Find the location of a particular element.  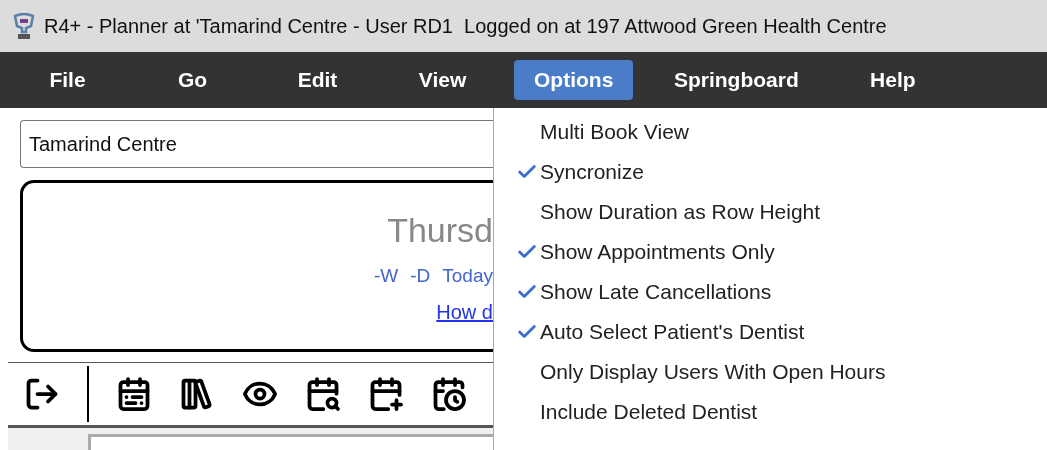

date-nav-link: -W is located at coordinates (386, 276).